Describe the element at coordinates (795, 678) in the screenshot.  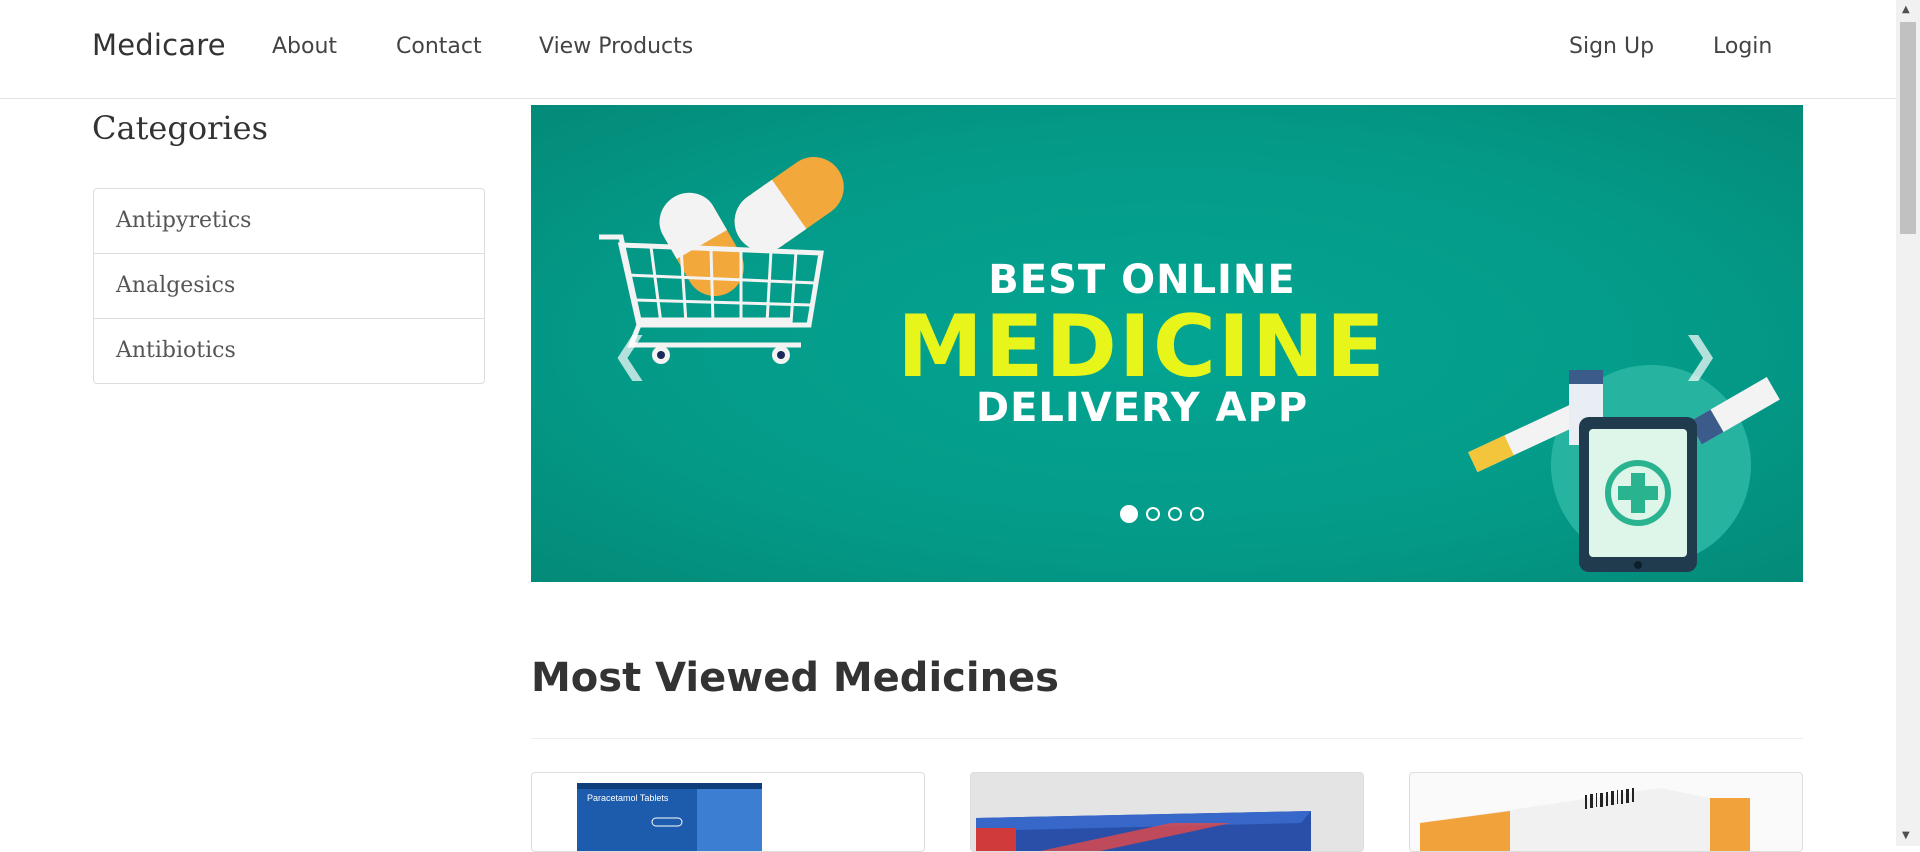
I see `most-viewed-heading: Most Viewed Medicines` at that location.